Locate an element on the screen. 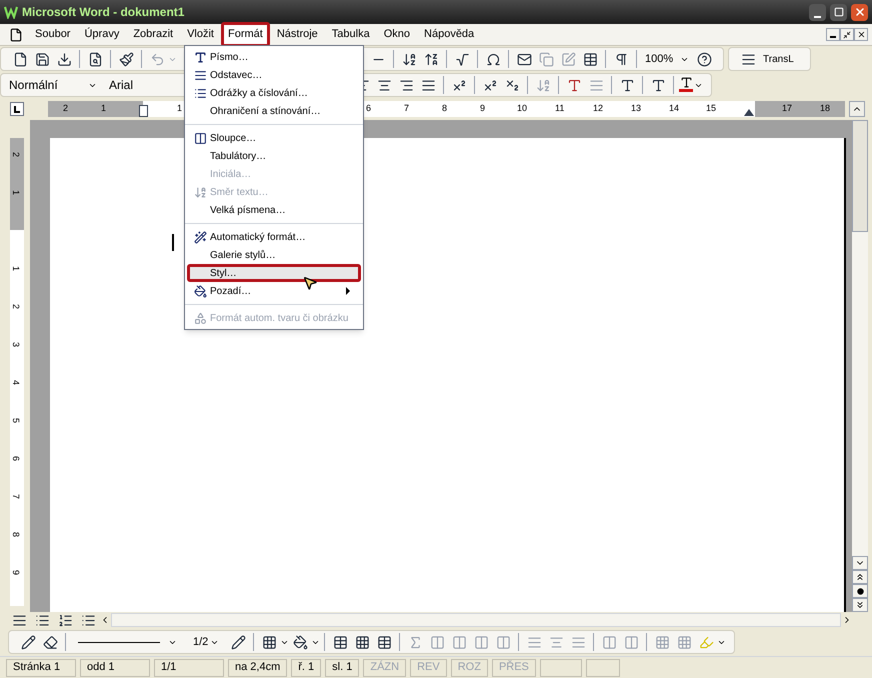 The width and height of the screenshot is (872, 678). columns-icon is located at coordinates (200, 138).